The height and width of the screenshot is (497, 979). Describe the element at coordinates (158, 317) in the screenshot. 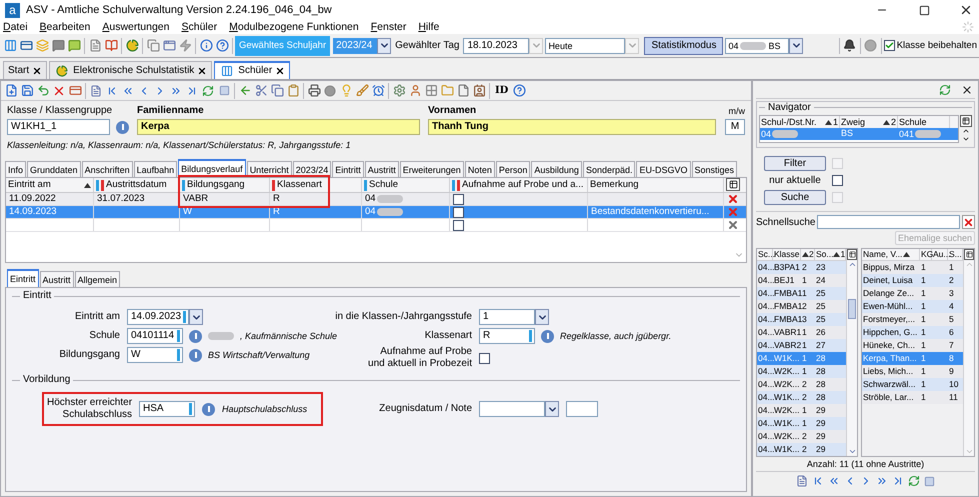

I see `text-field: 14.09.2023` at that location.